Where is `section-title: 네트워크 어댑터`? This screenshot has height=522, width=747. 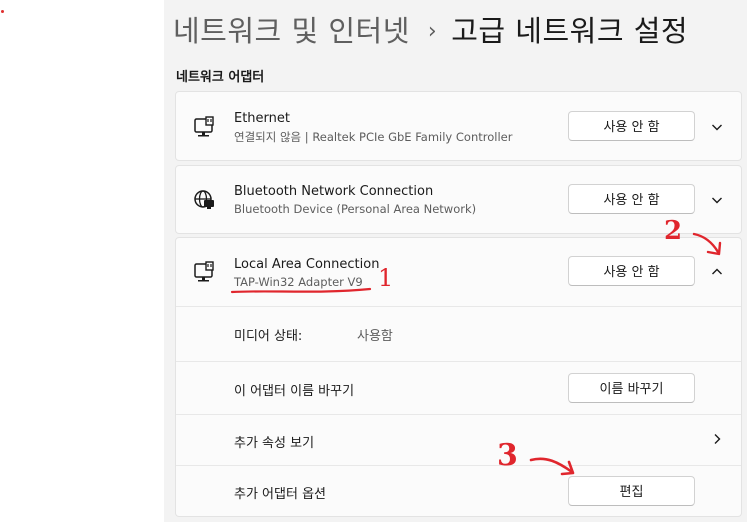
section-title: 네트워크 어댑터 is located at coordinates (220, 77).